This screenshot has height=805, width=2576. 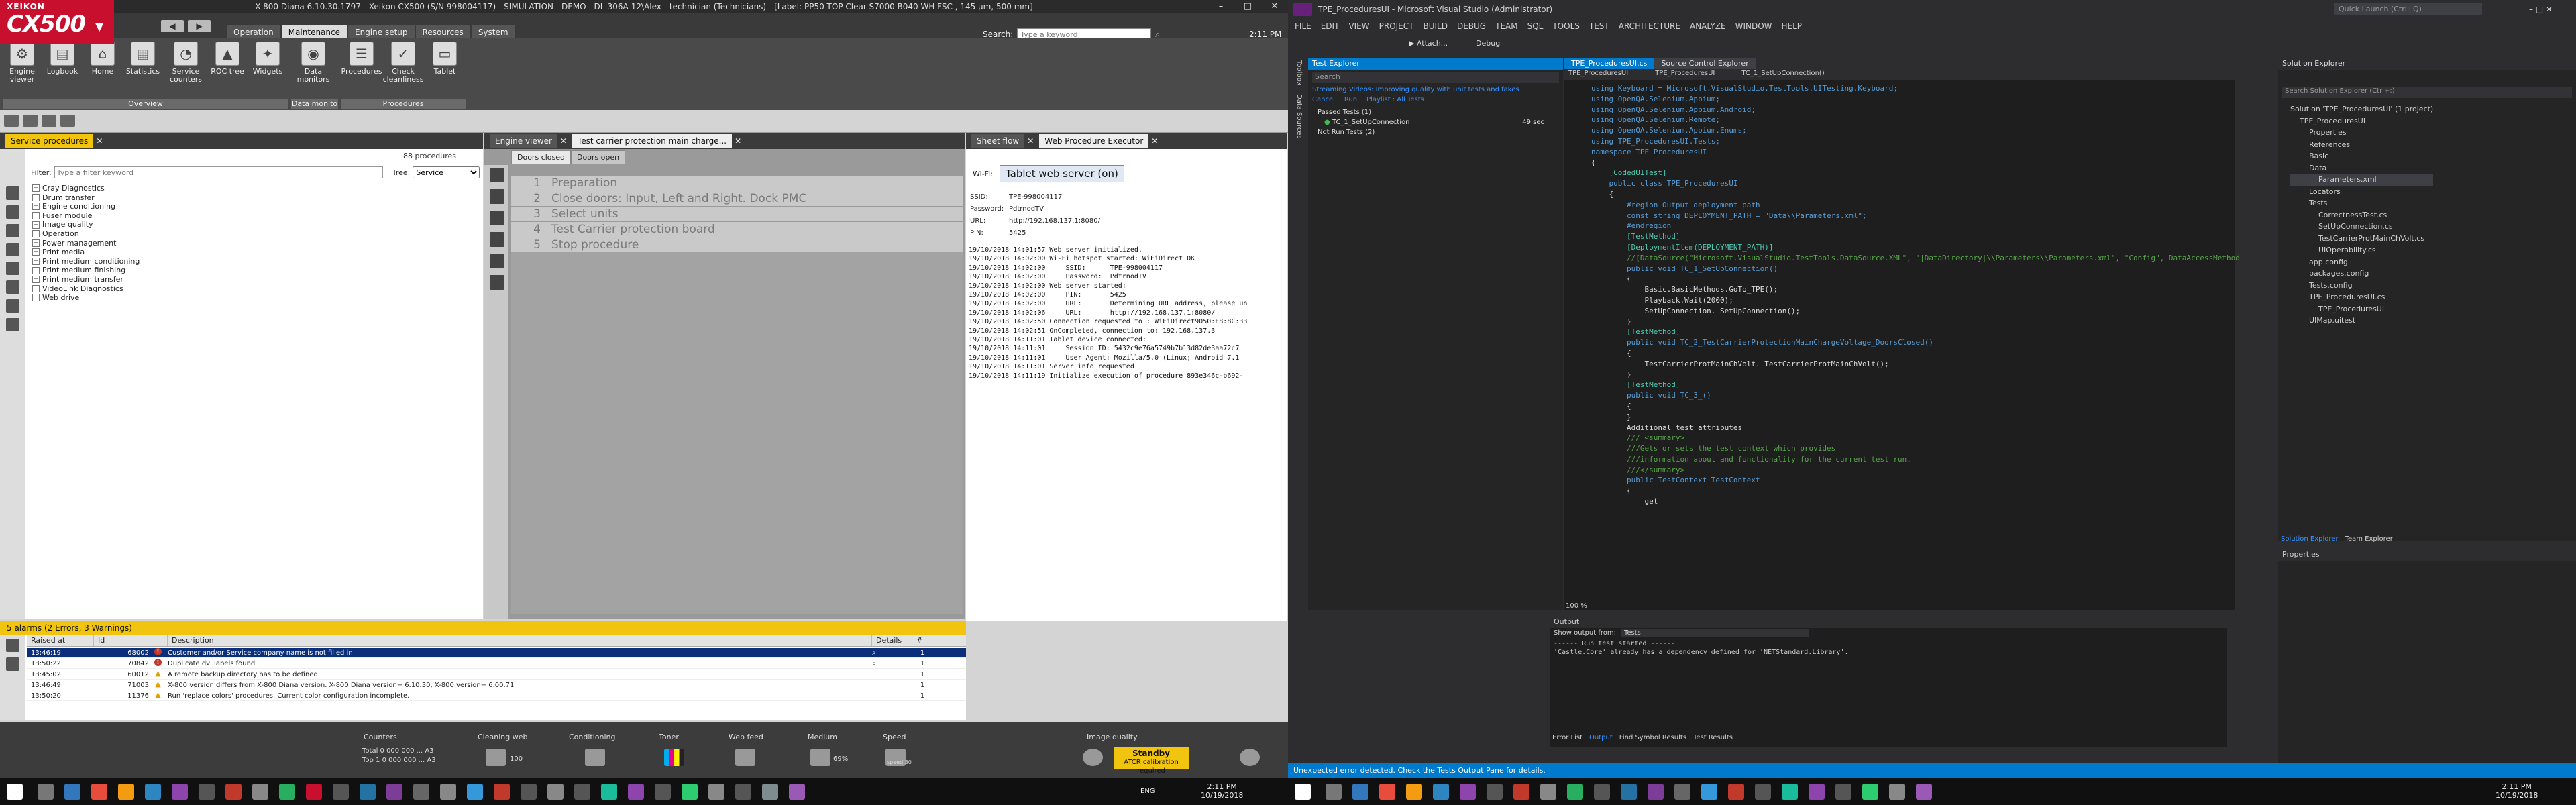 I want to click on ribbon-roc-tree-button: ▲ ROC tree, so click(x=227, y=66).